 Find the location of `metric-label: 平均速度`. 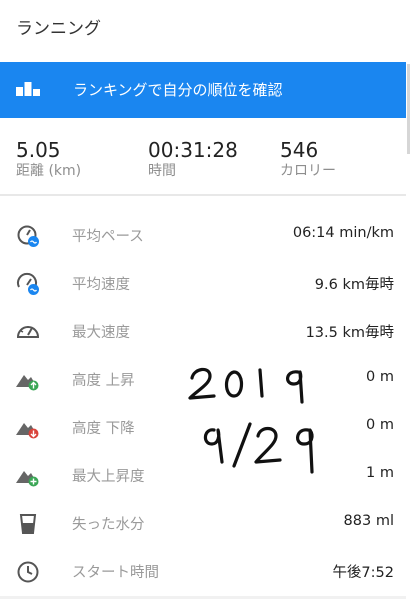

metric-label: 平均速度 is located at coordinates (101, 285).